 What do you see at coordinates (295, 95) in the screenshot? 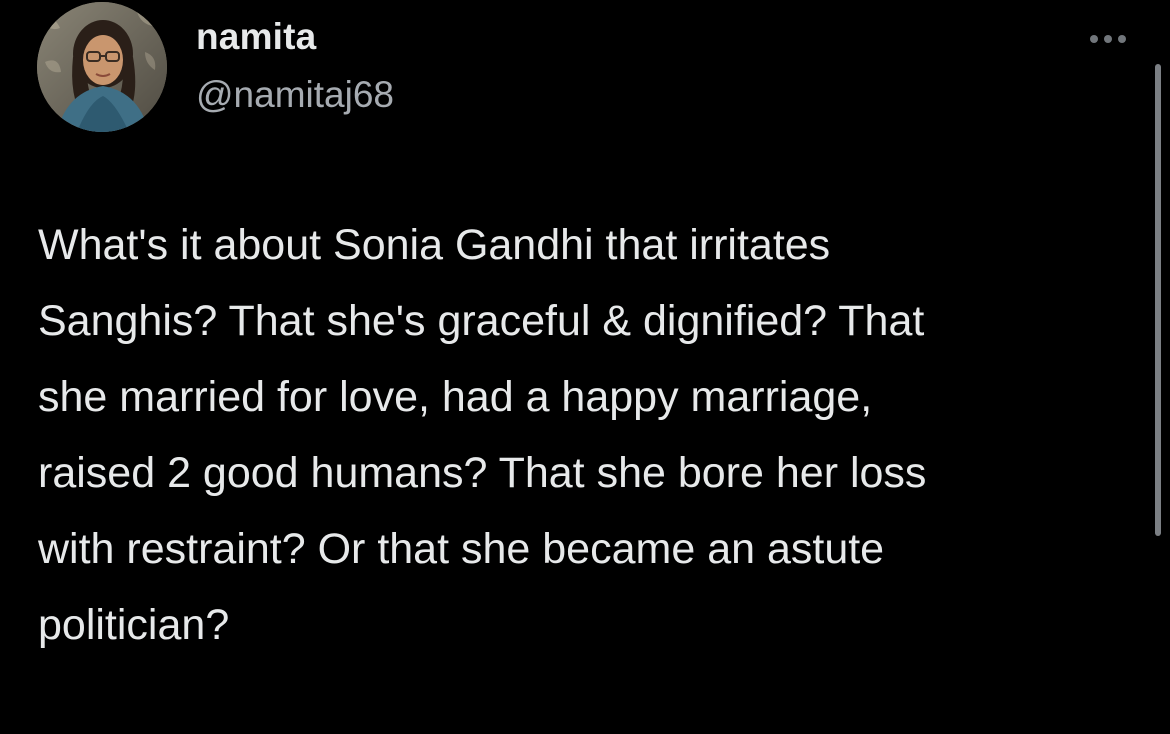
I see `user-handle: @namitaj68` at bounding box center [295, 95].